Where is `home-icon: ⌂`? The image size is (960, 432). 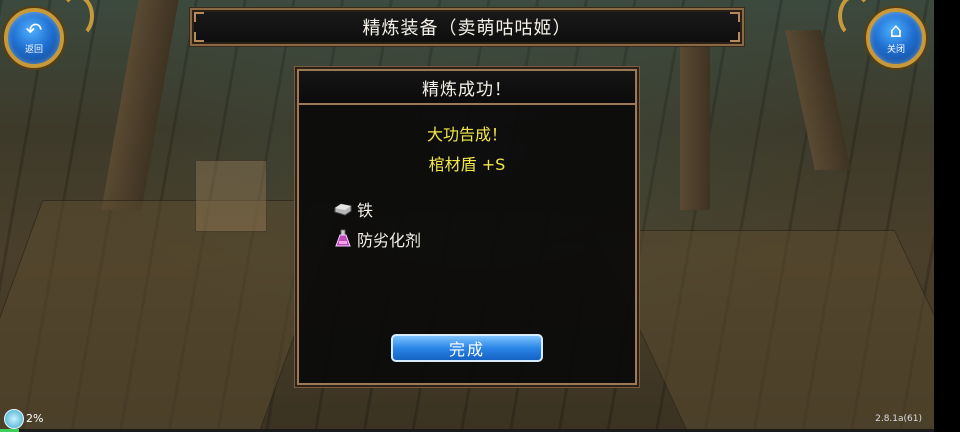 home-icon: ⌂ is located at coordinates (896, 29).